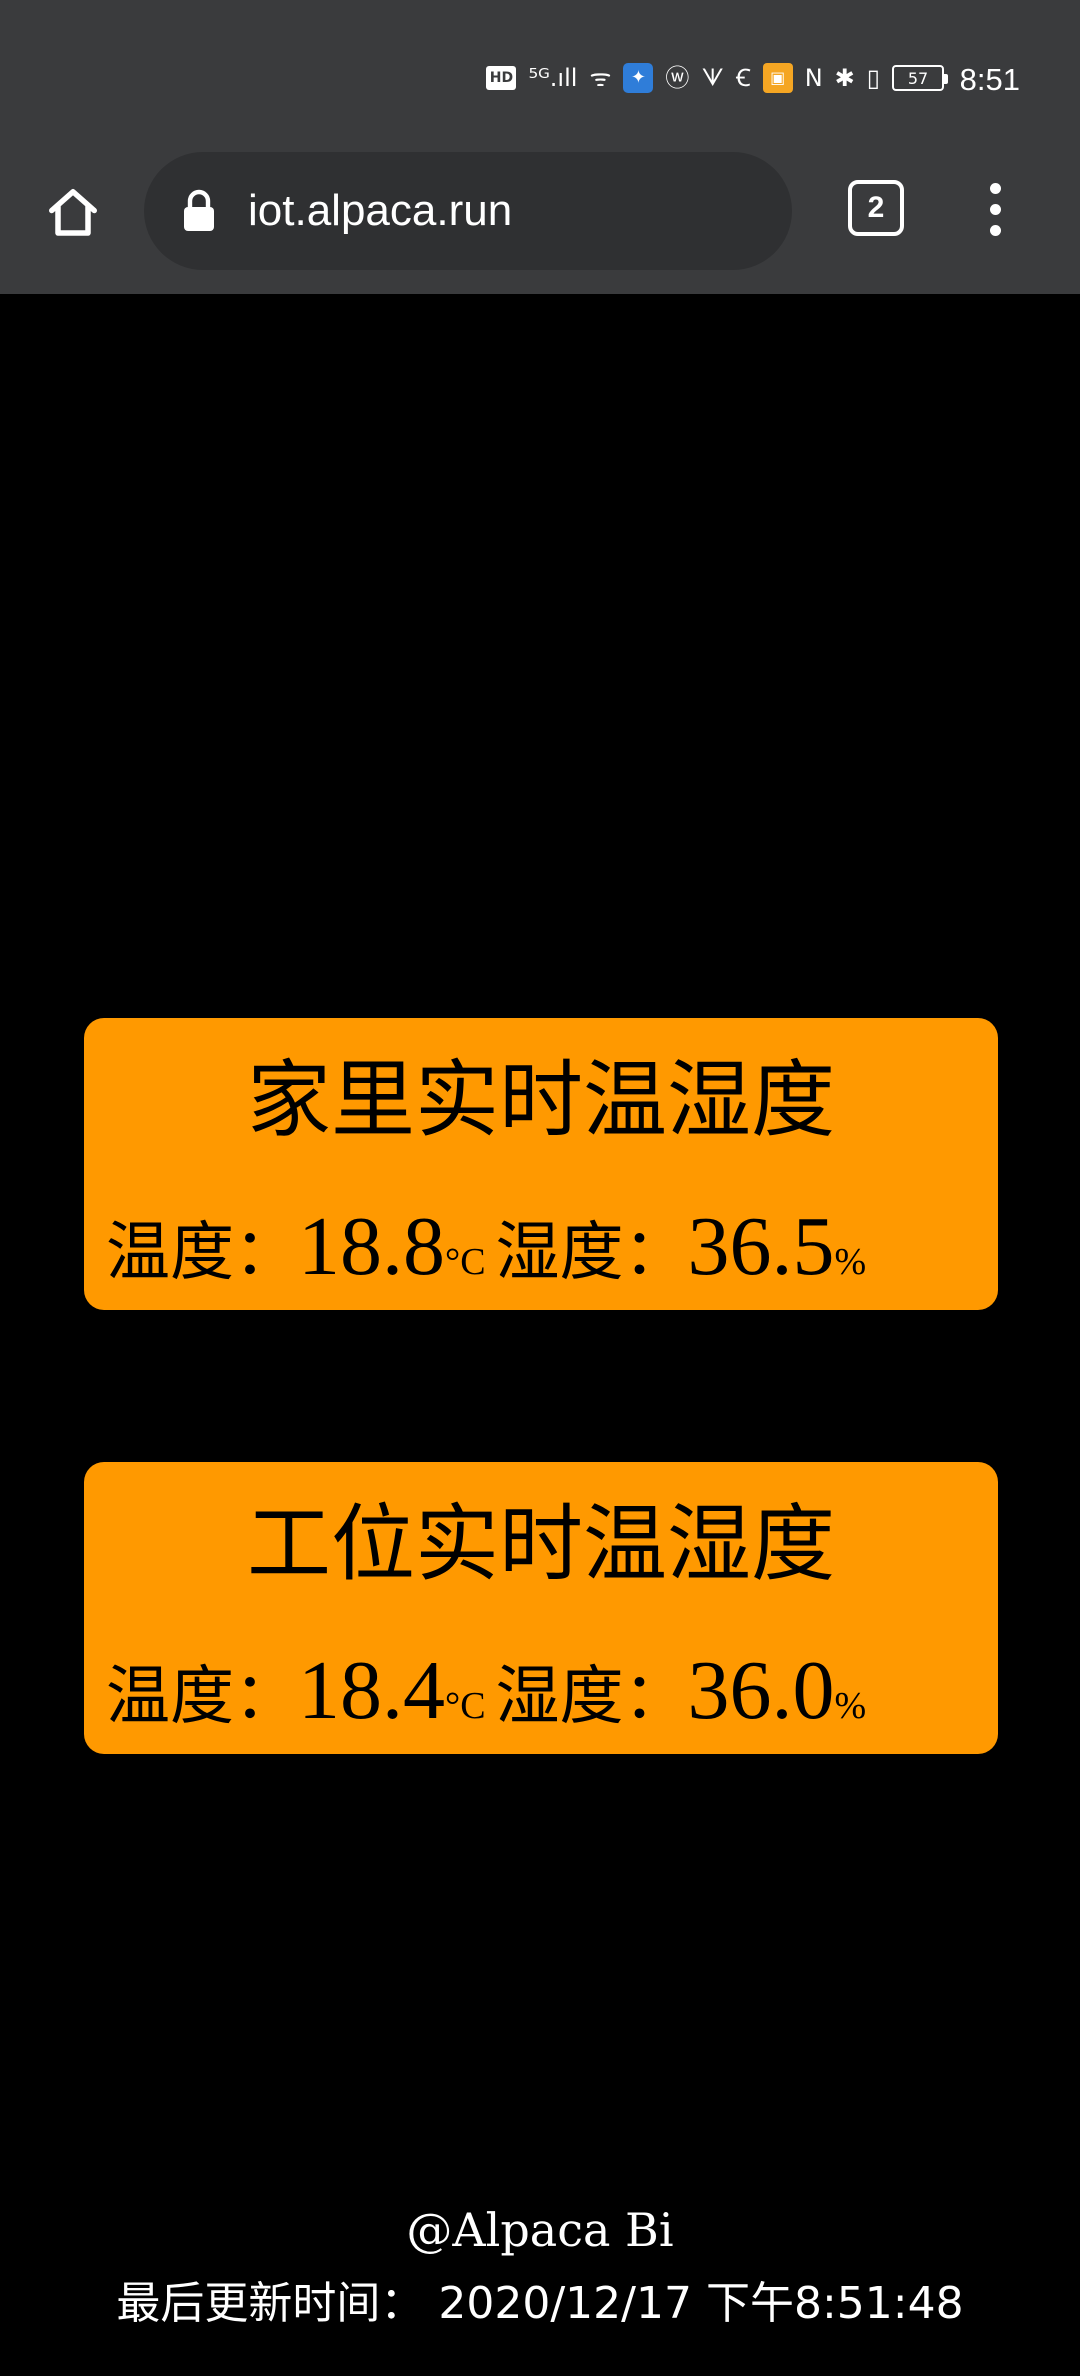 This screenshot has height=2376, width=1080. I want to click on hd-icon: HD, so click(501, 78).